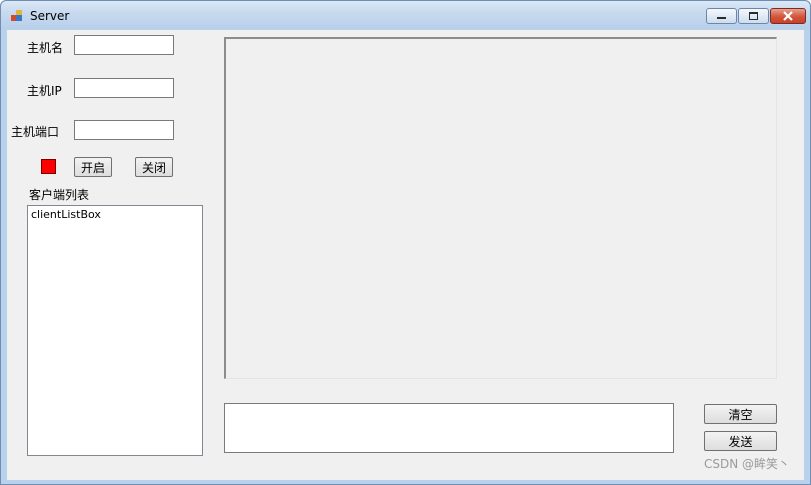  What do you see at coordinates (59, 195) in the screenshot?
I see `client-list-label: 客户端列表` at bounding box center [59, 195].